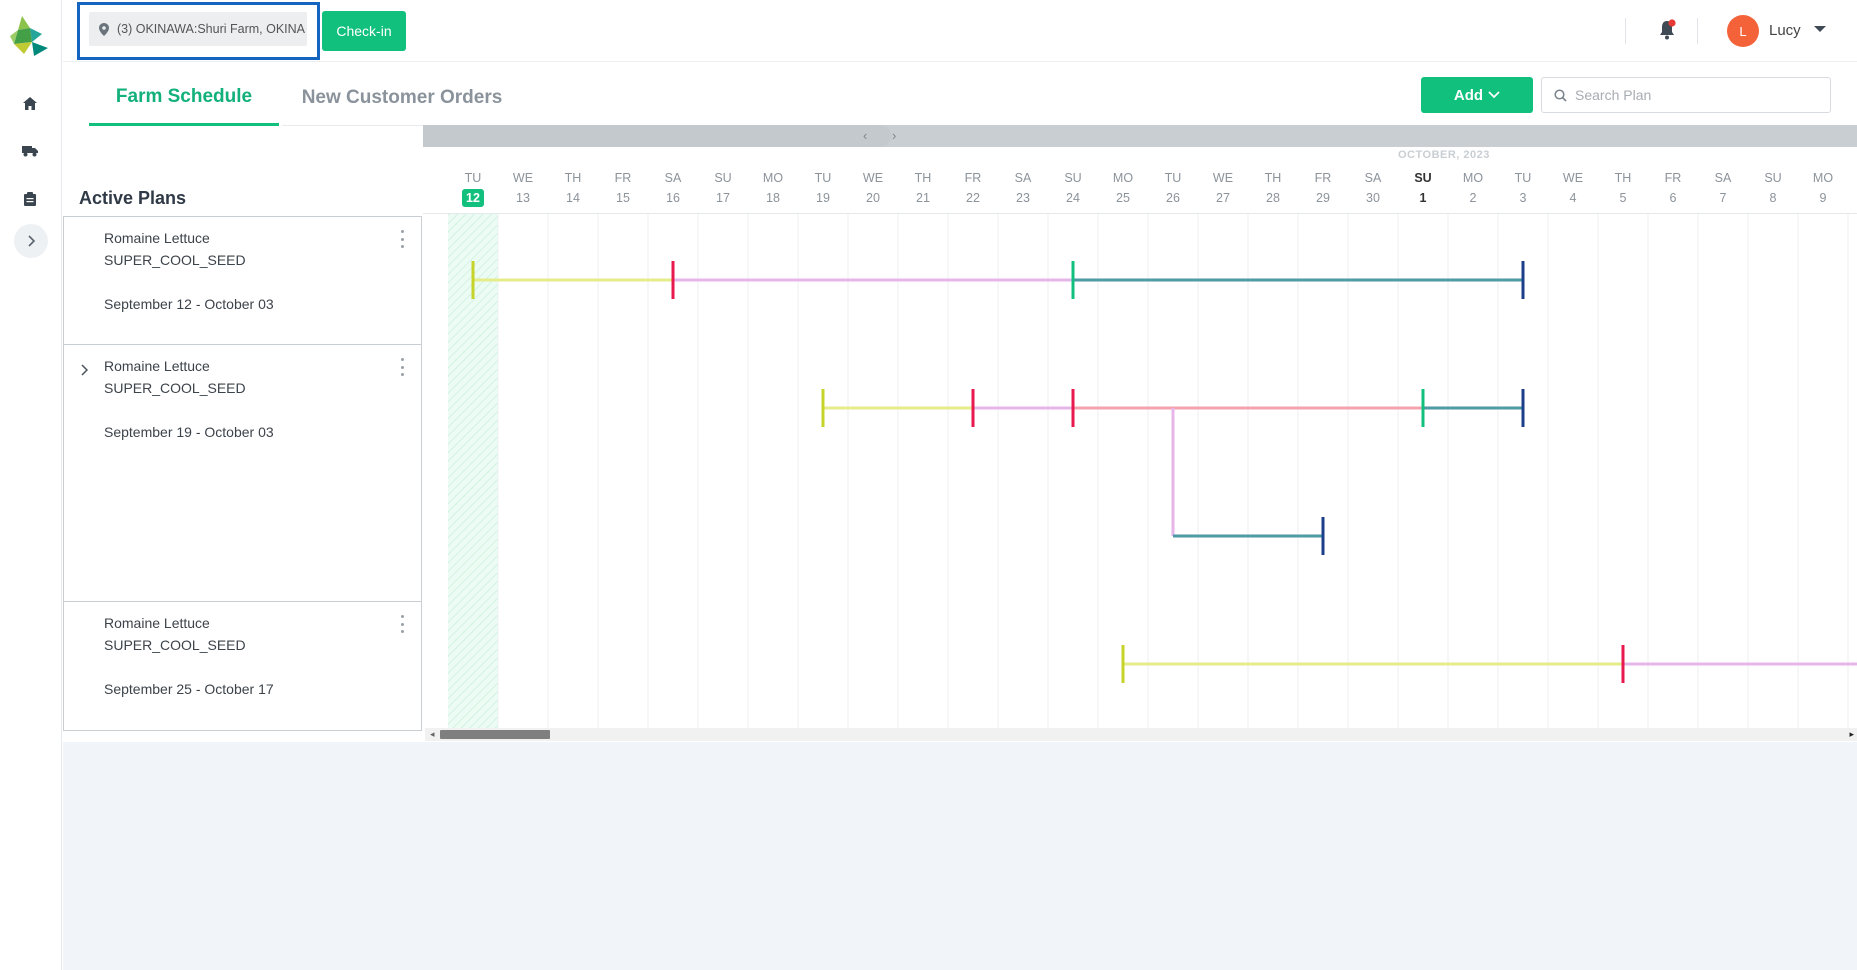  I want to click on day-number: 4, so click(1573, 198).